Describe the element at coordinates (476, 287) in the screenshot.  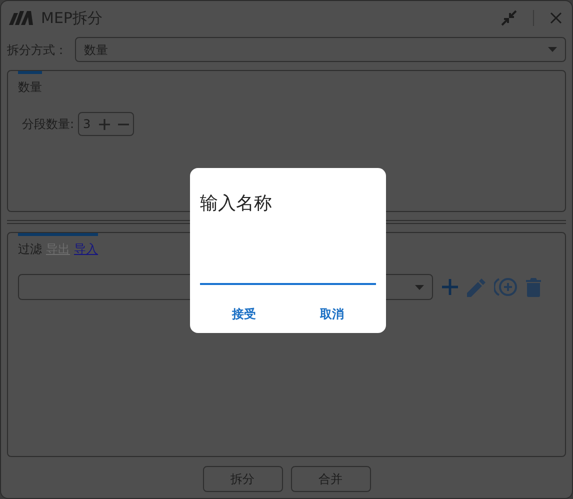
I see `pencil-icon` at that location.